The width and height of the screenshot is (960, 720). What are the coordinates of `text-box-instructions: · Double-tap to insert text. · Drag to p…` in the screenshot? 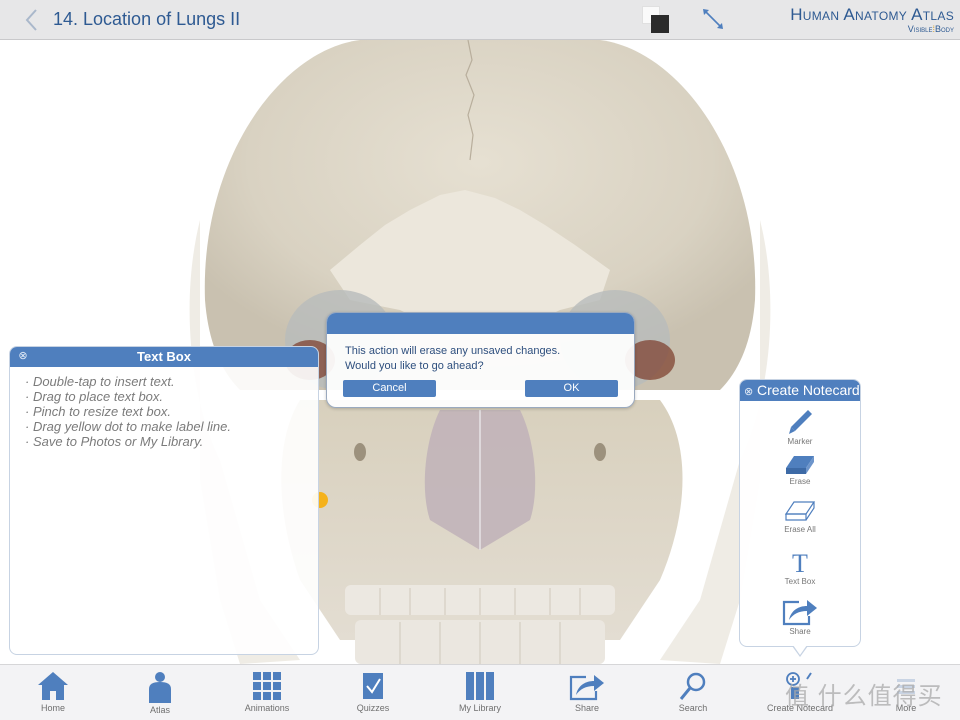 It's located at (164, 408).